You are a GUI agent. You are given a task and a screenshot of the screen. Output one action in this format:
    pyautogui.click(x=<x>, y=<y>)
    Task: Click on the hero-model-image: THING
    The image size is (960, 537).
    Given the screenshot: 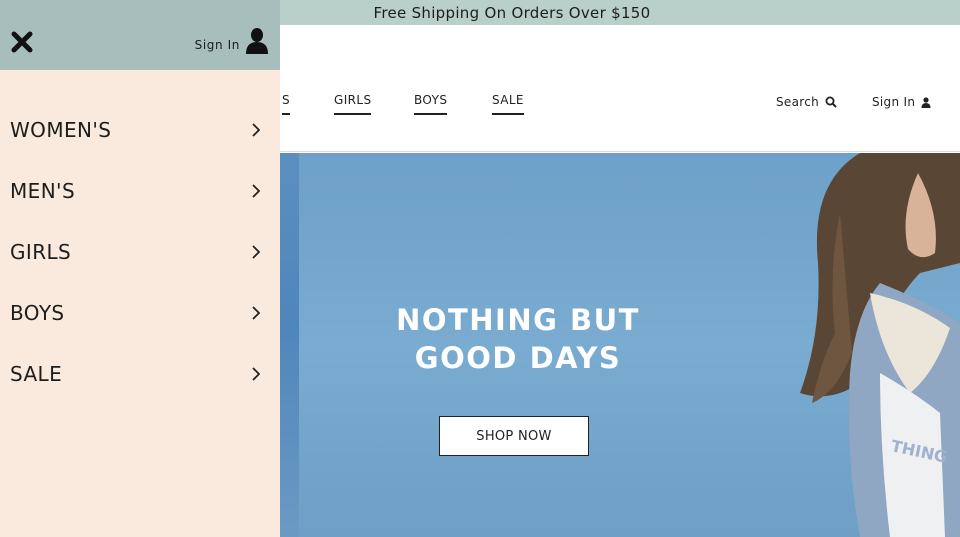 What is the action you would take?
    pyautogui.click(x=880, y=345)
    